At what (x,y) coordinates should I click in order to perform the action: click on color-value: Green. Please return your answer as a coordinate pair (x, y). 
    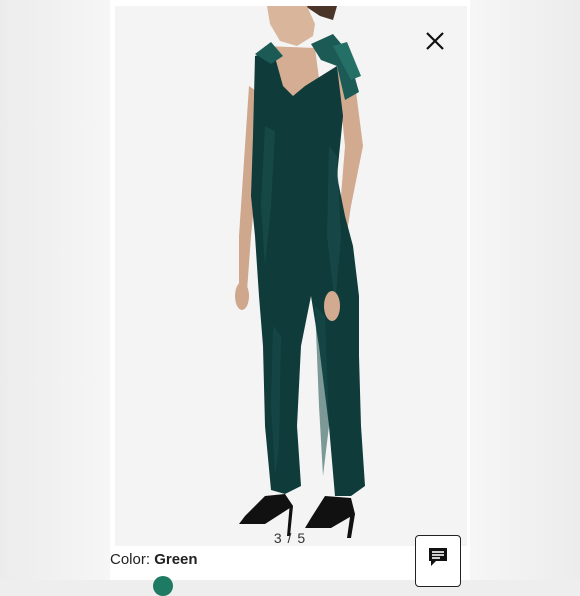
    Looking at the image, I should click on (176, 559).